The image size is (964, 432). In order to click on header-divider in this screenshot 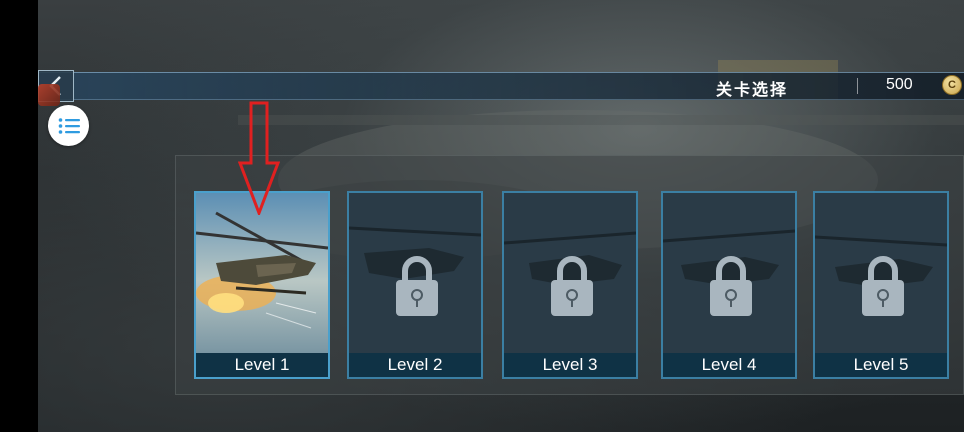, I will do `click(857, 86)`.